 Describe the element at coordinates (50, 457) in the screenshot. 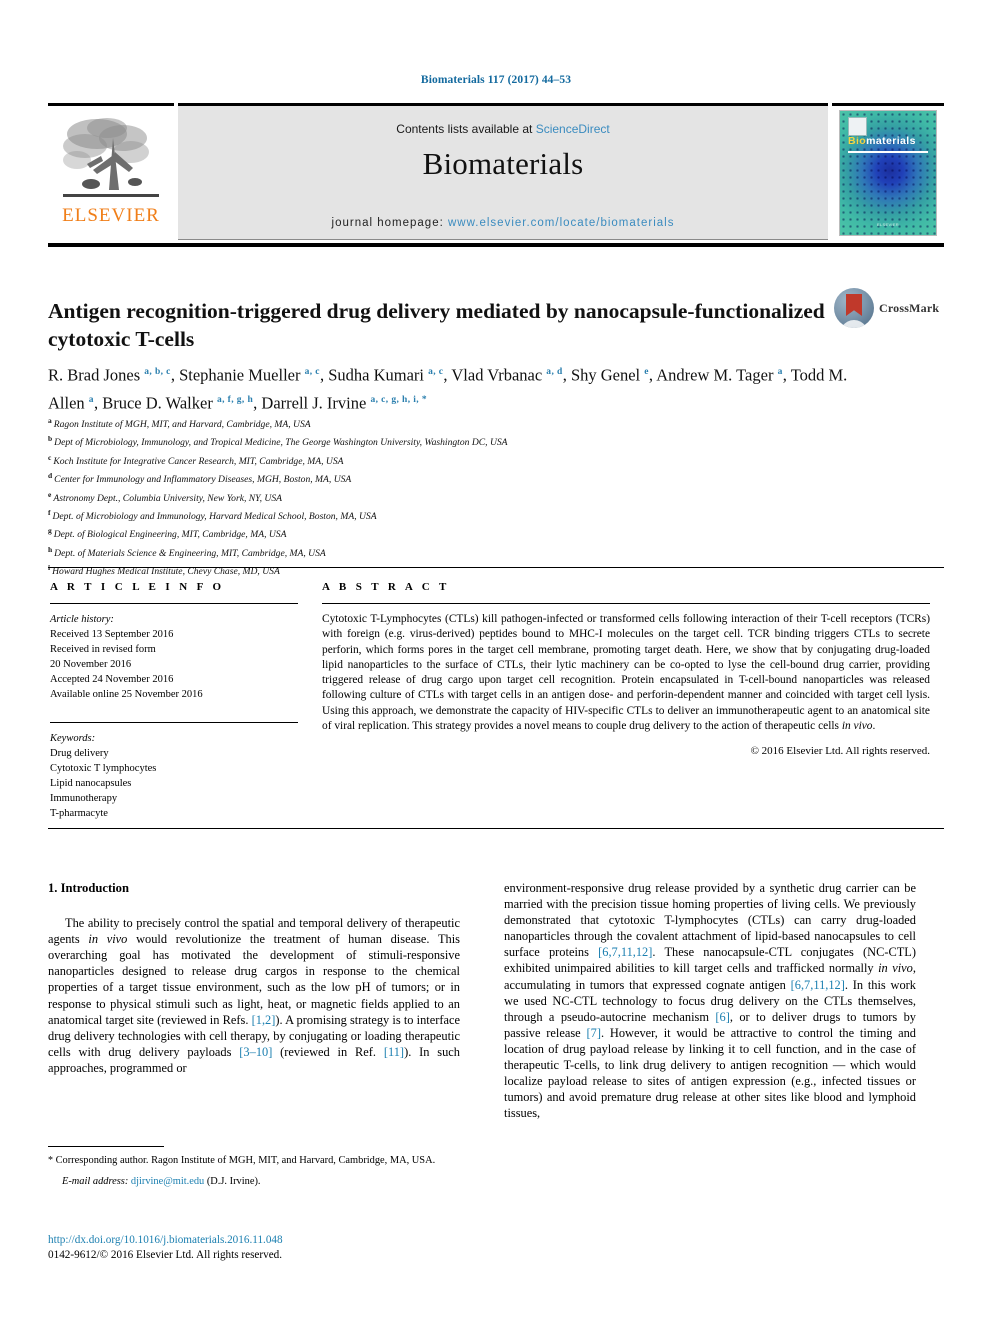

I see `affiliation-mark: c` at that location.